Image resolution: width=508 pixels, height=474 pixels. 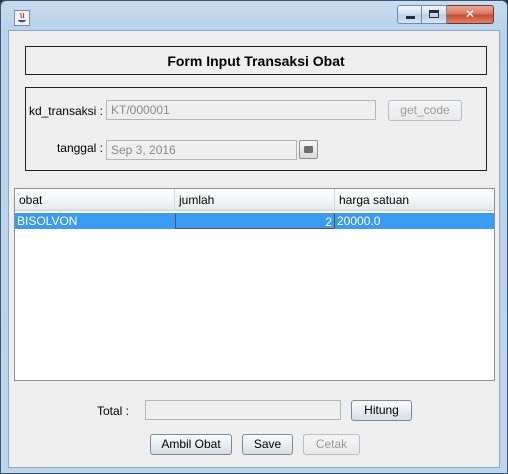 What do you see at coordinates (79, 148) in the screenshot?
I see `tanggal-label: tanggal :` at bounding box center [79, 148].